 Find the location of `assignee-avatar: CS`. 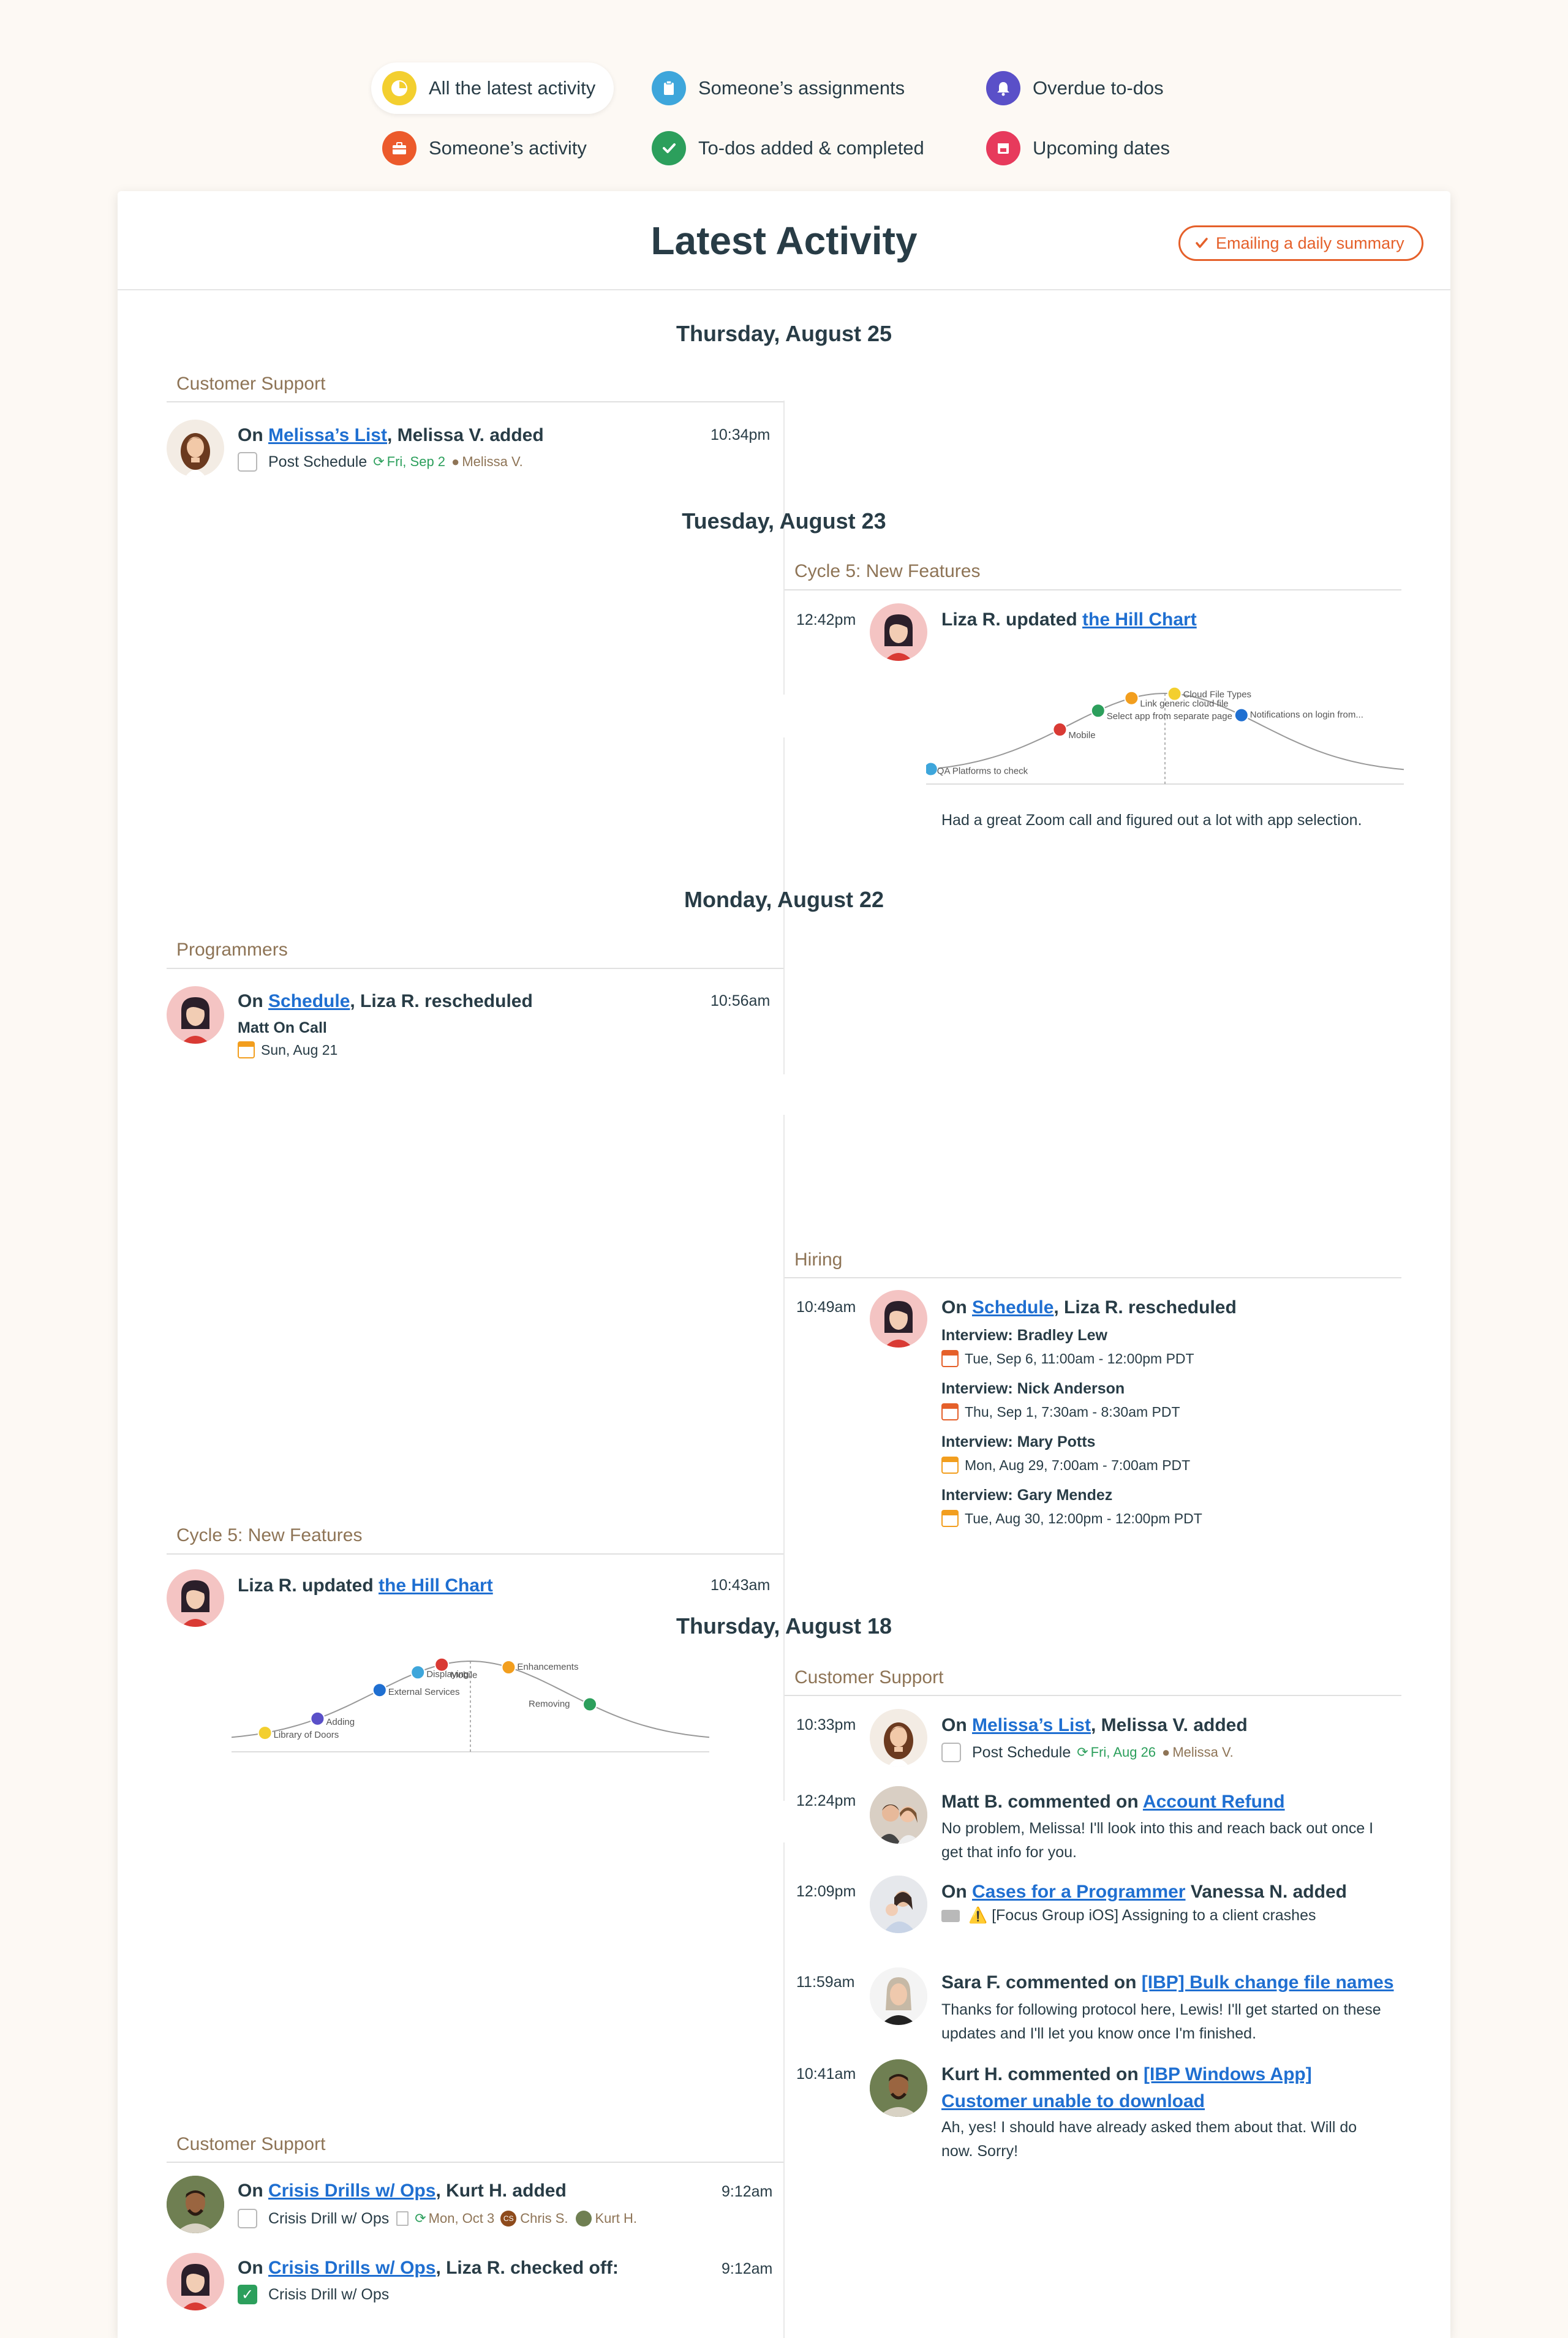

assignee-avatar: CS is located at coordinates (509, 2219).